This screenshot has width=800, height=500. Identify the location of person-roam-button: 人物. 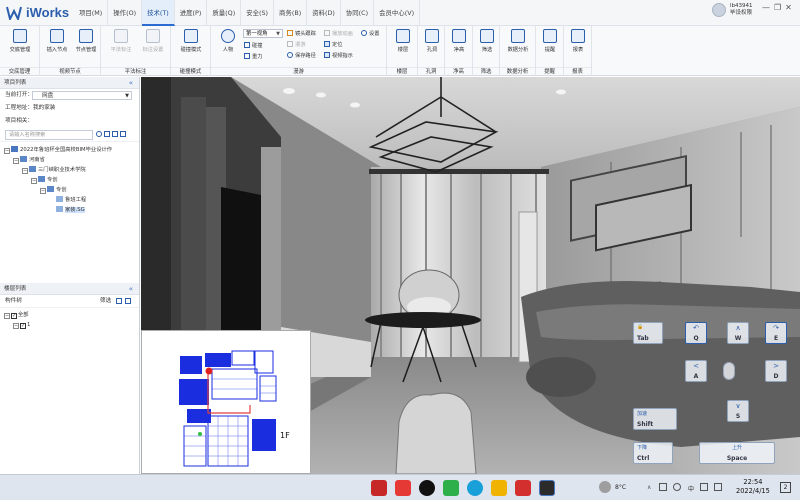
(228, 41).